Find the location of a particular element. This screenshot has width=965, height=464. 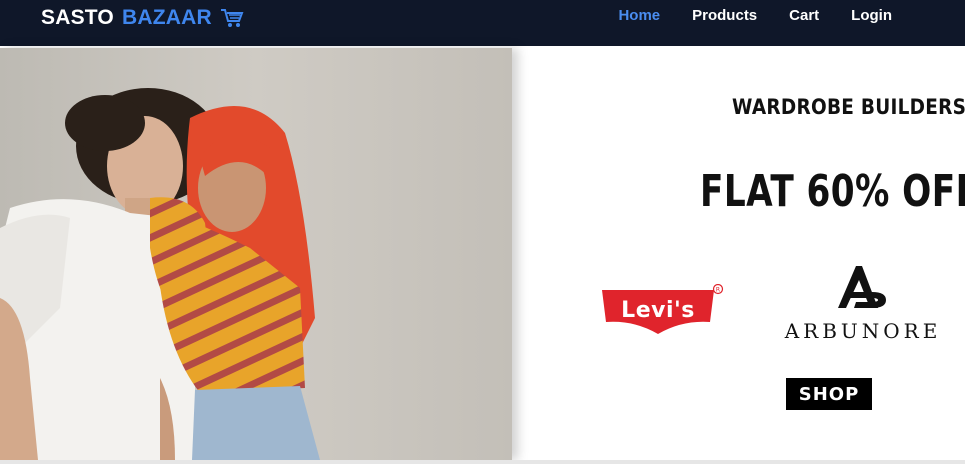

discount-text: FLAT 60% OFF is located at coordinates (832, 191).